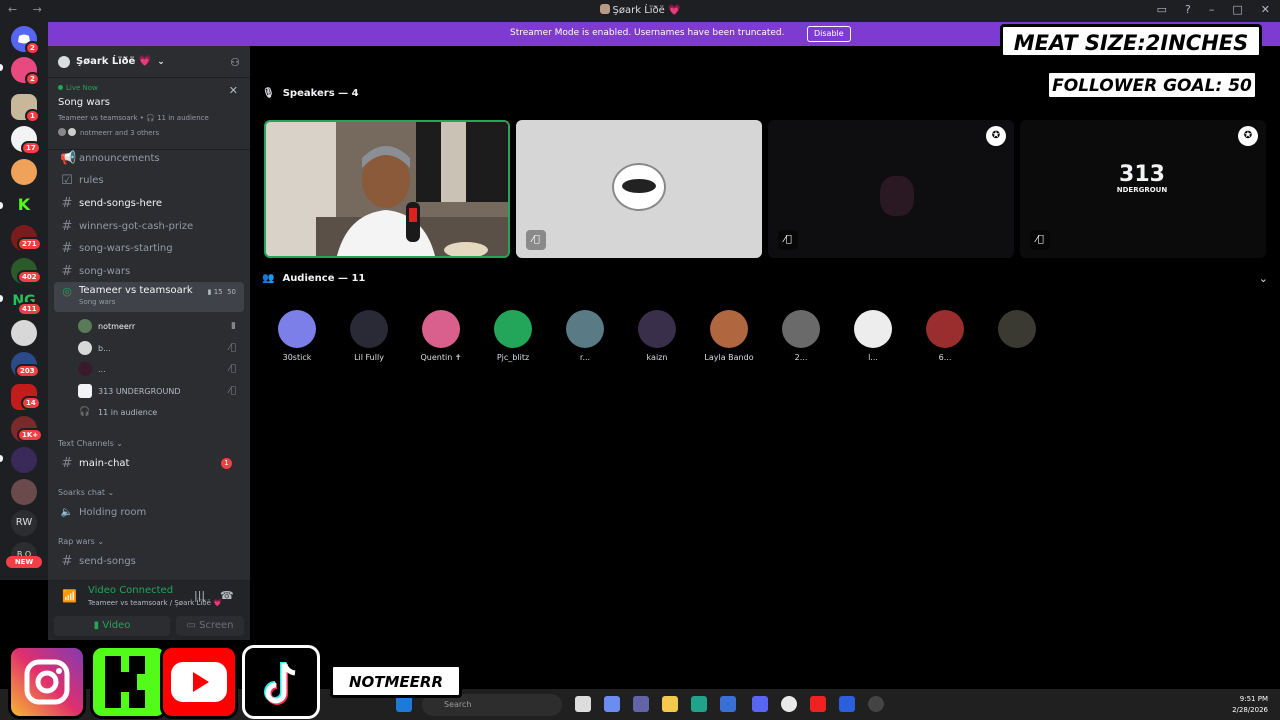 The image size is (1280, 720). Describe the element at coordinates (760, 704) in the screenshot. I see `discord-taskbar-icon` at that location.